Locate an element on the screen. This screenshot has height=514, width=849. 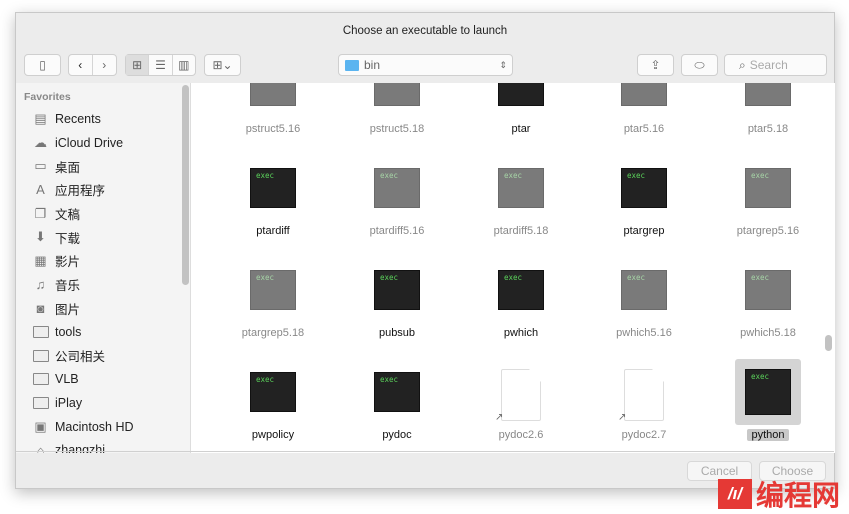
disk-icon: ▣ is located at coordinates (40, 426).